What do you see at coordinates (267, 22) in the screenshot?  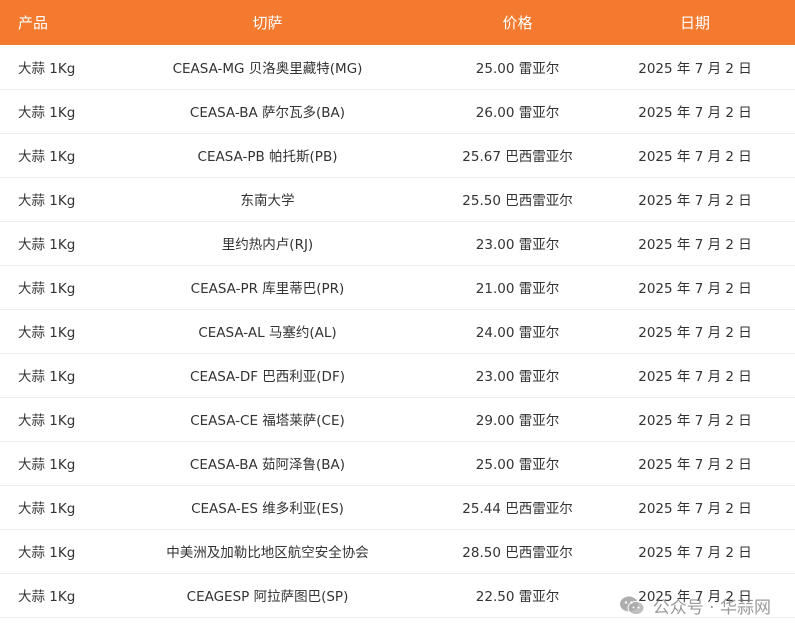 I see `header-market: 切萨` at bounding box center [267, 22].